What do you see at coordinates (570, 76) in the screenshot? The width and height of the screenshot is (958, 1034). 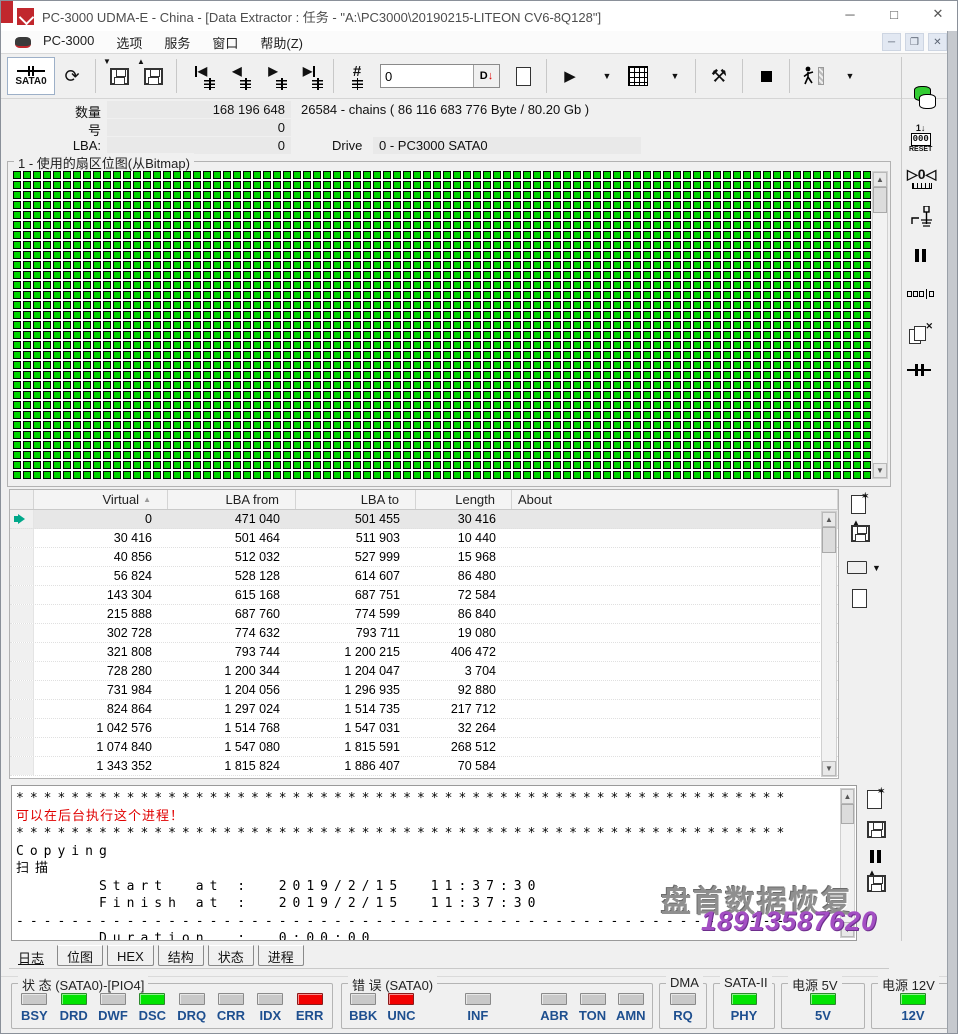 I see `start-task-button: ▶` at bounding box center [570, 76].